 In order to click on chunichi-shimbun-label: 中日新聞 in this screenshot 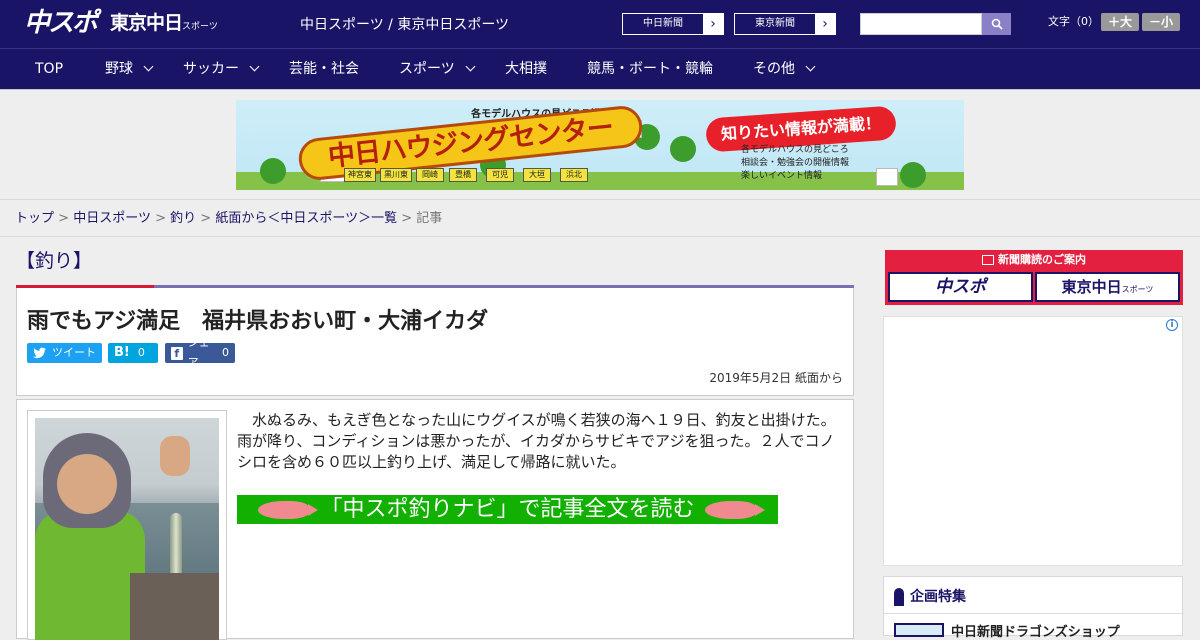, I will do `click(663, 23)`.